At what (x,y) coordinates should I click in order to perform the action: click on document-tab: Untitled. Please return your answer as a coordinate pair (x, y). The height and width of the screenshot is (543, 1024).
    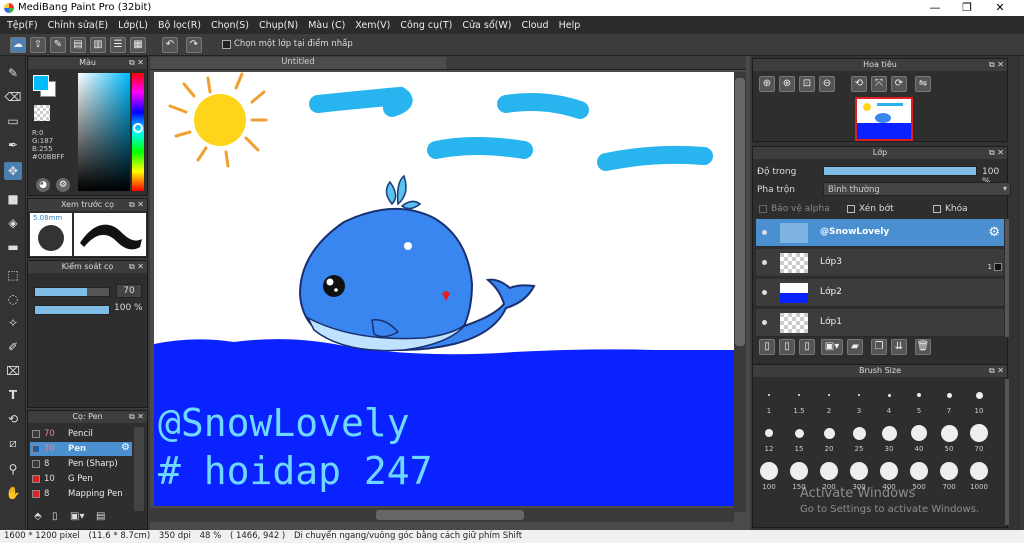
    Looking at the image, I should click on (298, 63).